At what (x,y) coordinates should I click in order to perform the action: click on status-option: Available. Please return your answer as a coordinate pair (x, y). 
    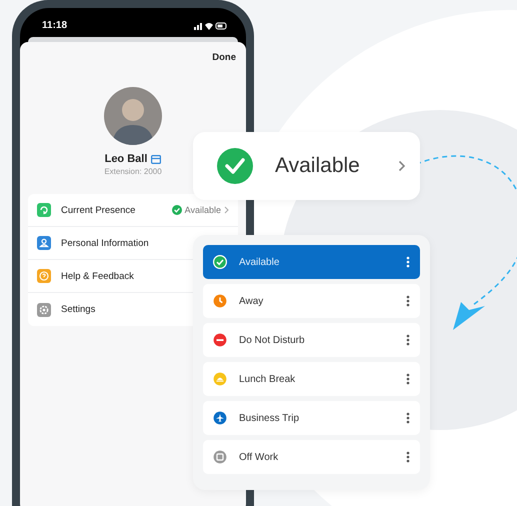
    Looking at the image, I should click on (311, 262).